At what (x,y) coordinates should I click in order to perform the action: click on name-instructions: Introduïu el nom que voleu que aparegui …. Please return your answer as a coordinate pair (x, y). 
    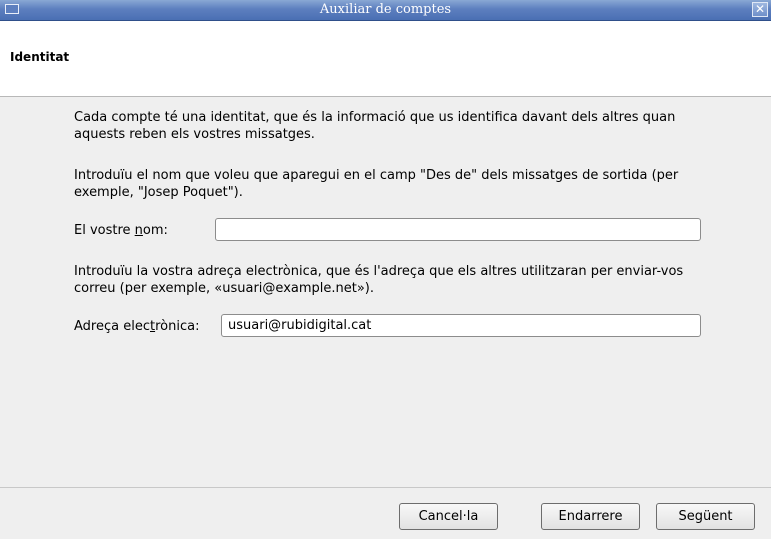
    Looking at the image, I should click on (376, 184).